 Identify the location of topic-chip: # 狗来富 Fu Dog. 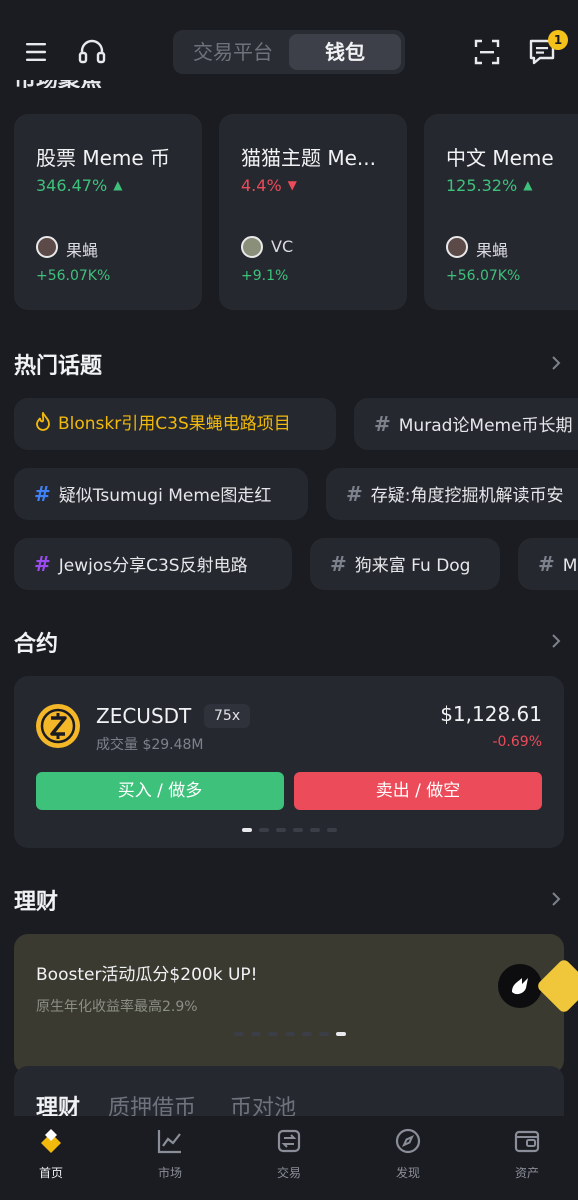
(405, 564).